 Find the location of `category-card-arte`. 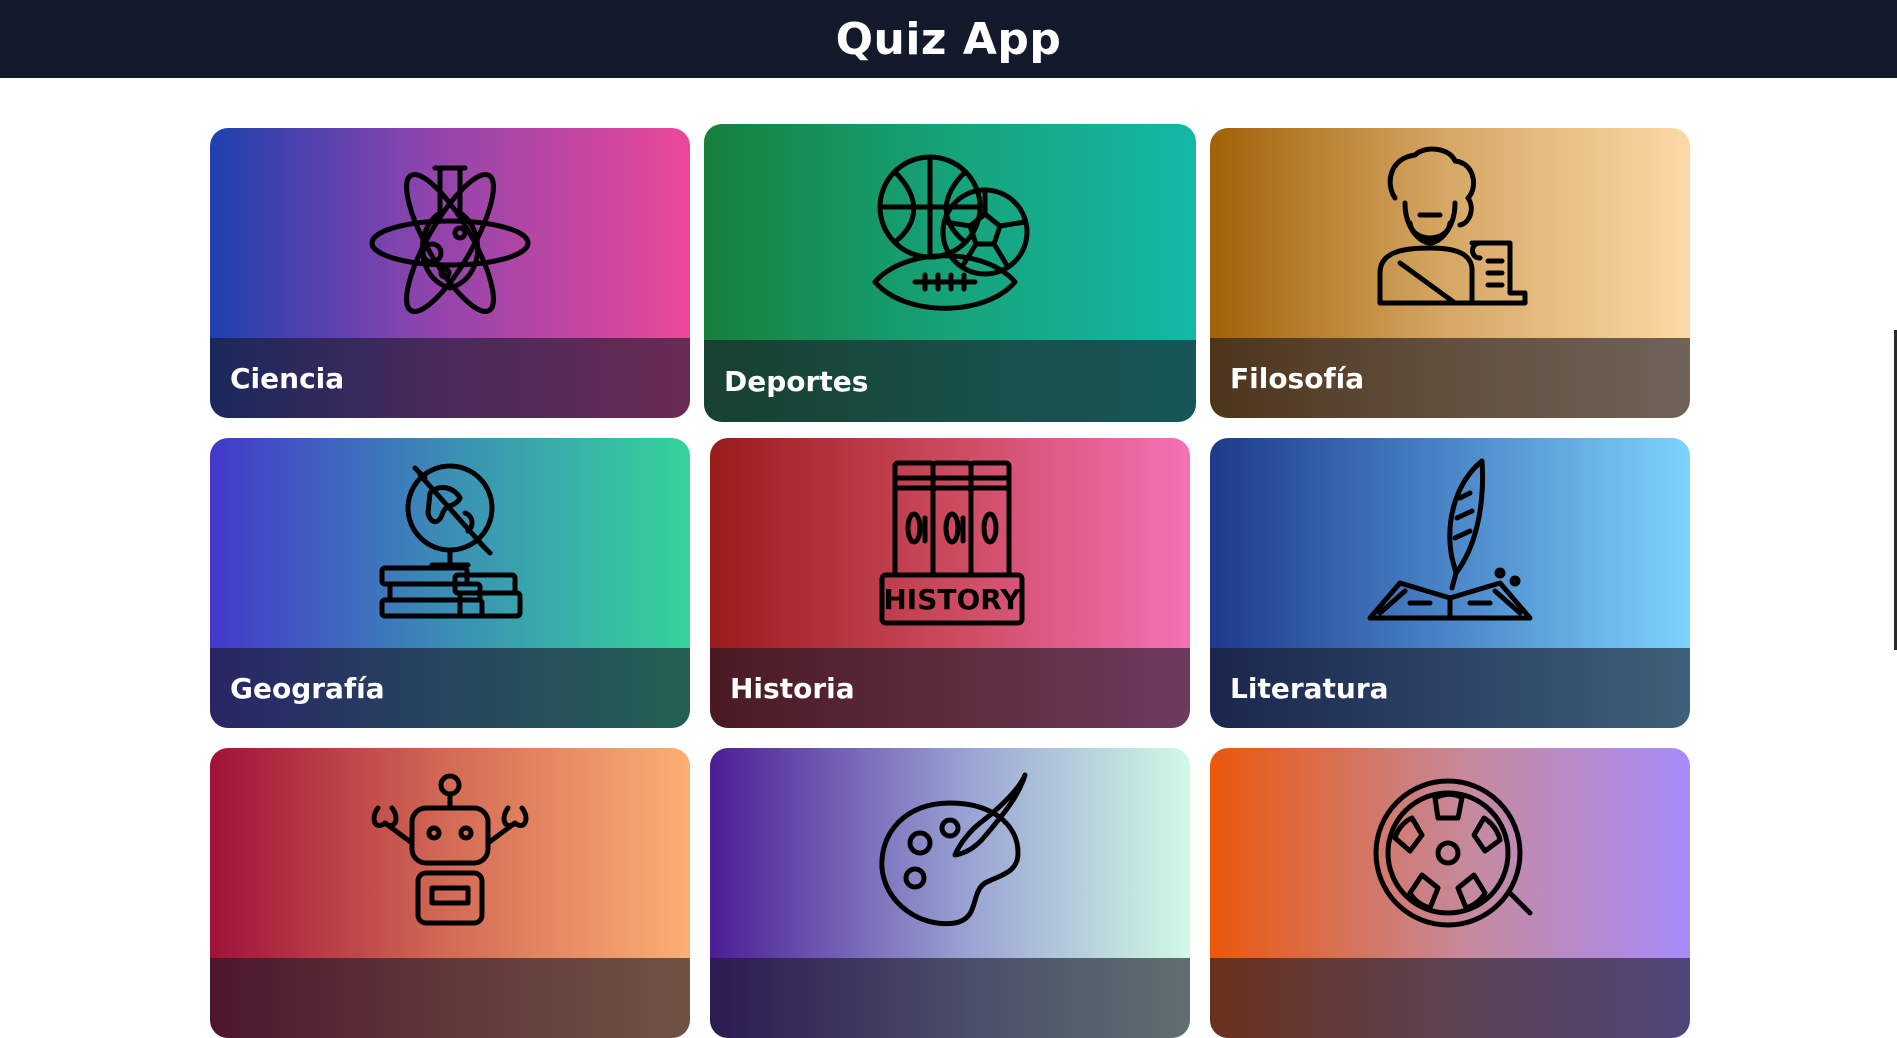

category-card-arte is located at coordinates (950, 893).